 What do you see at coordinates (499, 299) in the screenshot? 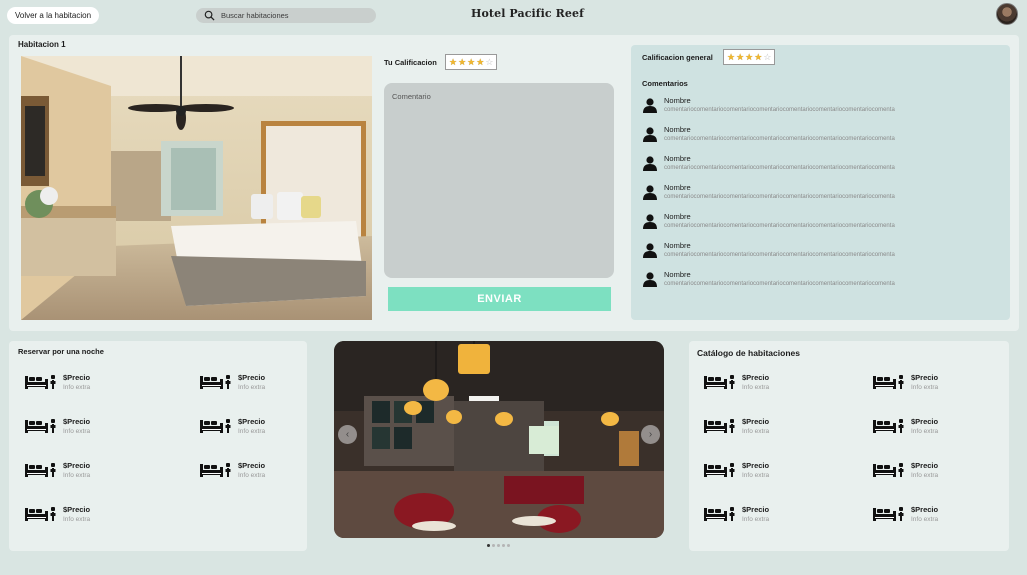
I see `send-button: ENVIAR` at bounding box center [499, 299].